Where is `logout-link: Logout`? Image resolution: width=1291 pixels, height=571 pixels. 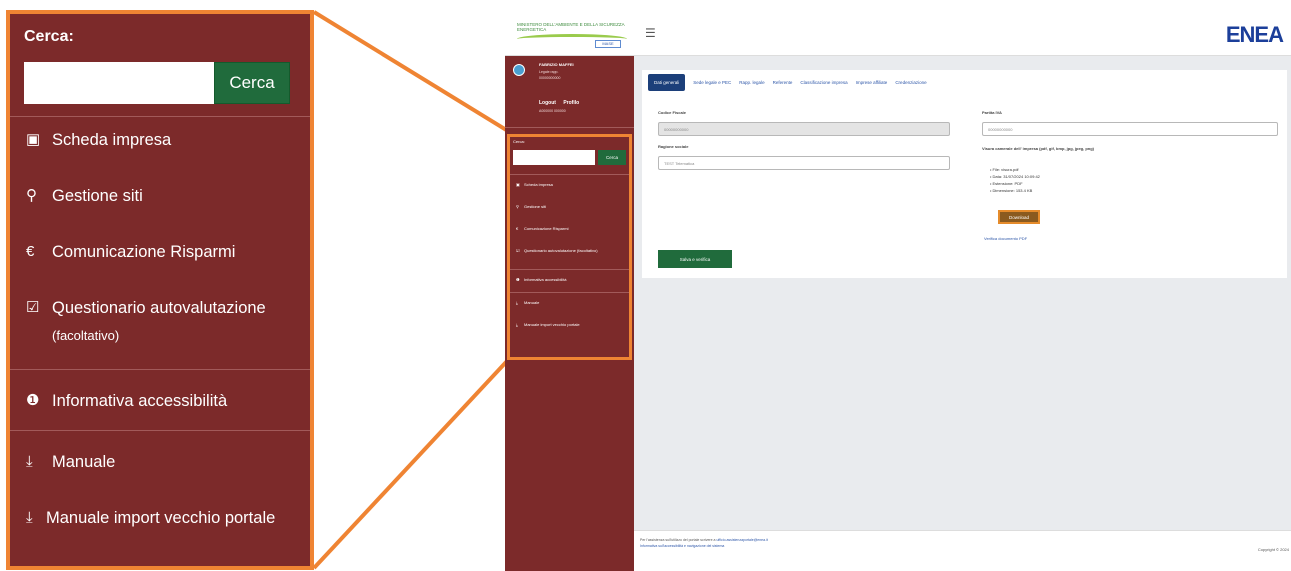
logout-link: Logout is located at coordinates (547, 103).